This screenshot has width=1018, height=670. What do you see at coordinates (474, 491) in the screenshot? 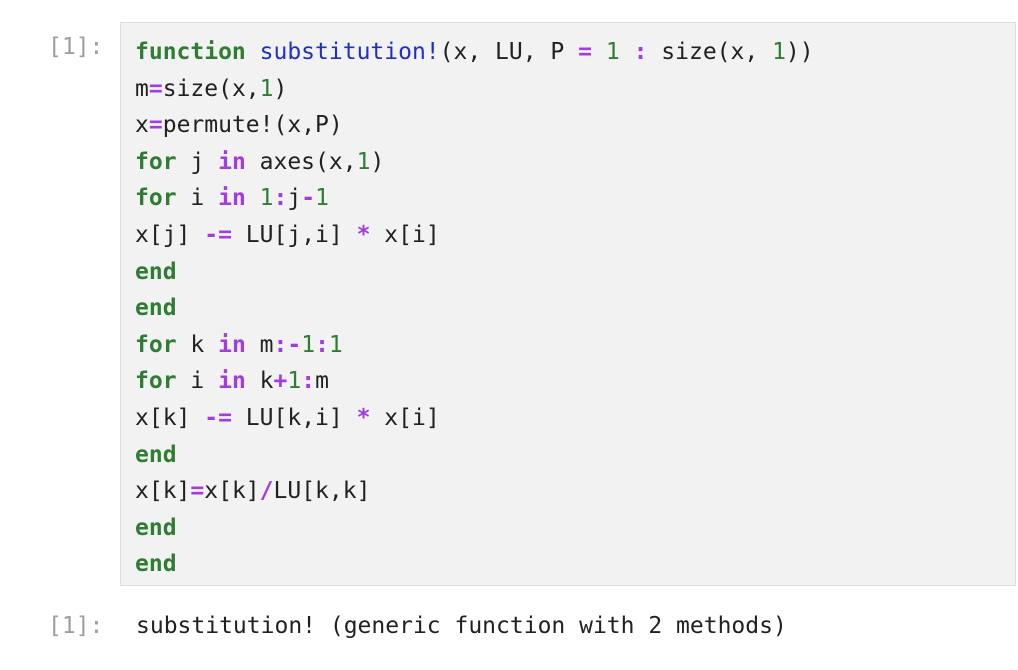
I see `code-line: x[k]=x[k]/LU[k,k]` at bounding box center [474, 491].